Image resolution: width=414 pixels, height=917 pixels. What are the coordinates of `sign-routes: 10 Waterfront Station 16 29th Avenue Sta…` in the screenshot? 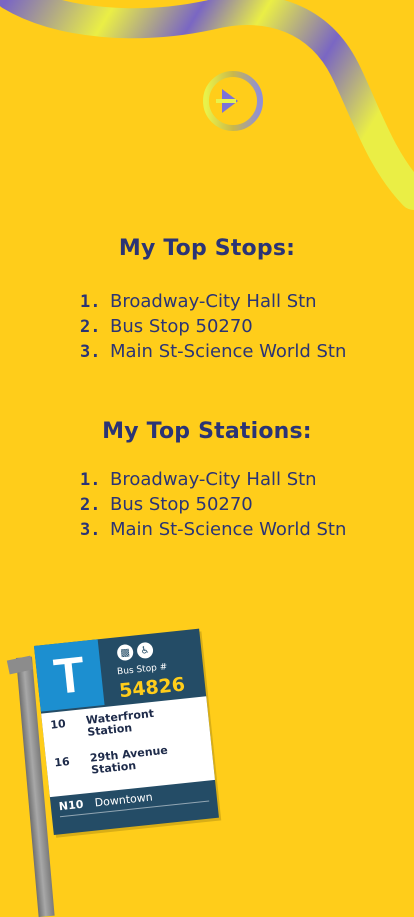 It's located at (128, 747).